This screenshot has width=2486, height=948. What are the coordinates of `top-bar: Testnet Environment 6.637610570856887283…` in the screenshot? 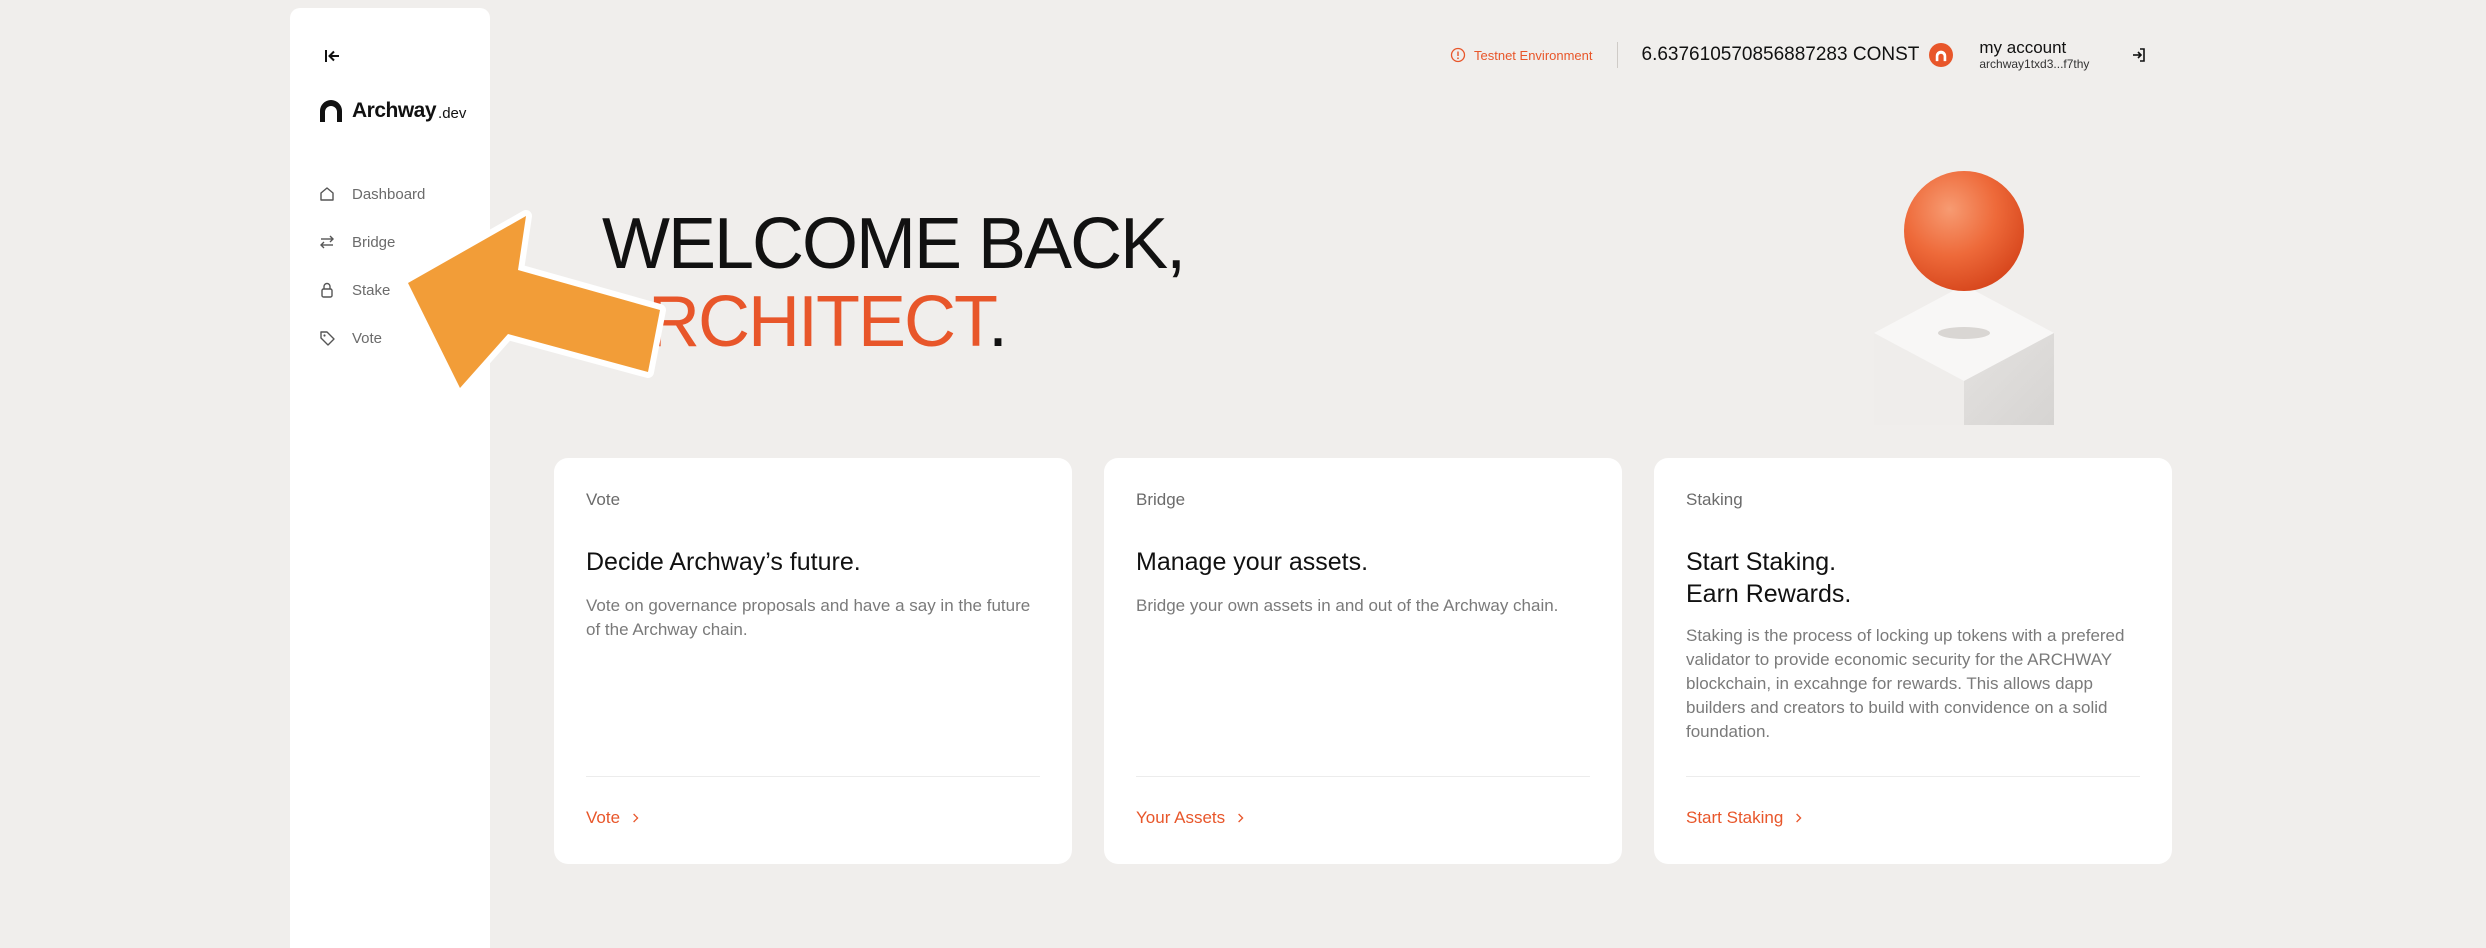 It's located at (1799, 55).